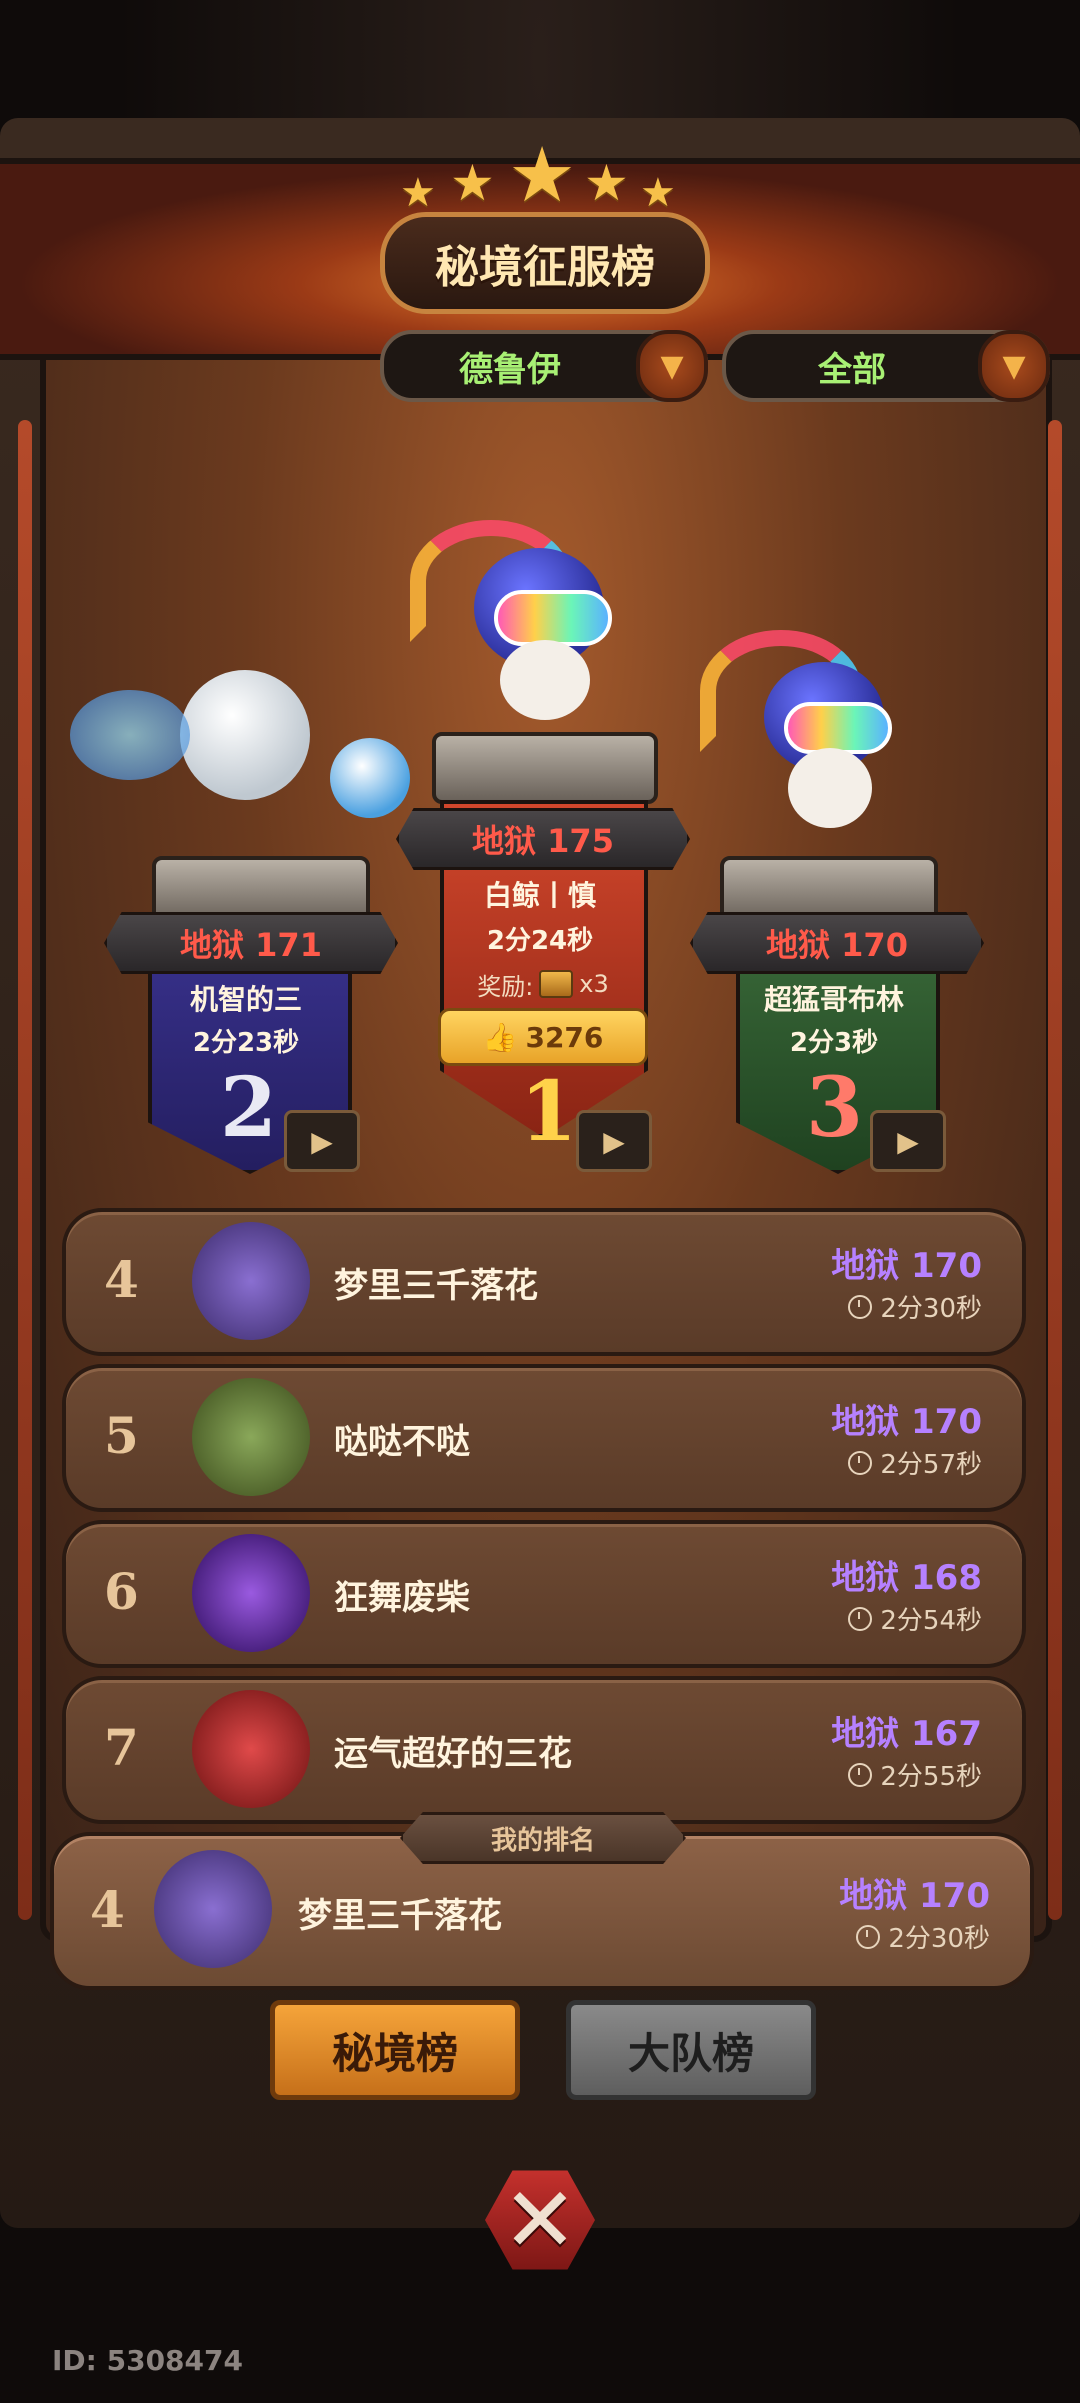 Image resolution: width=1080 pixels, height=2403 pixels. What do you see at coordinates (931, 1309) in the screenshot?
I see `row-time-text: 2分30秒` at bounding box center [931, 1309].